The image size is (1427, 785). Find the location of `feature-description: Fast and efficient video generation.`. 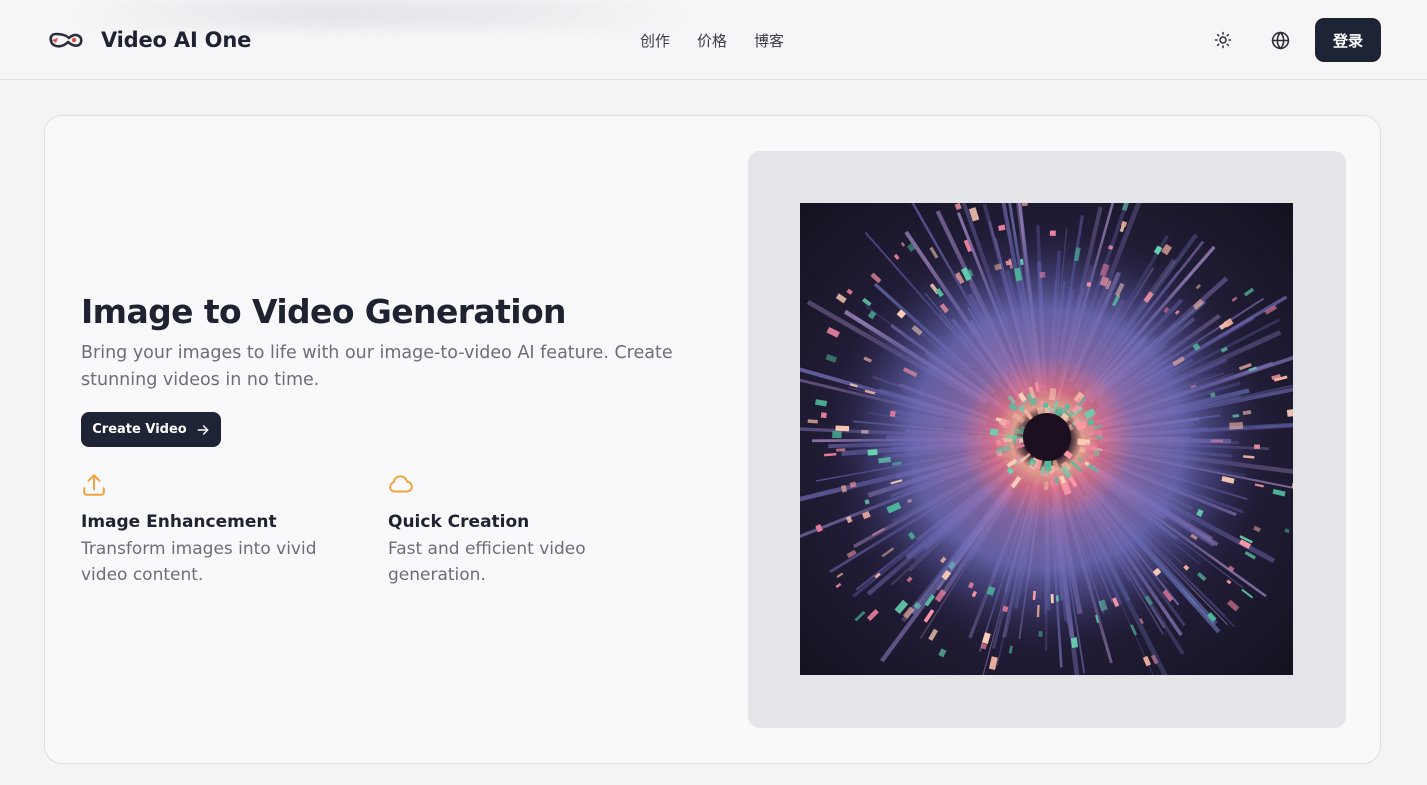

feature-description: Fast and efficient video generation. is located at coordinates (487, 562).